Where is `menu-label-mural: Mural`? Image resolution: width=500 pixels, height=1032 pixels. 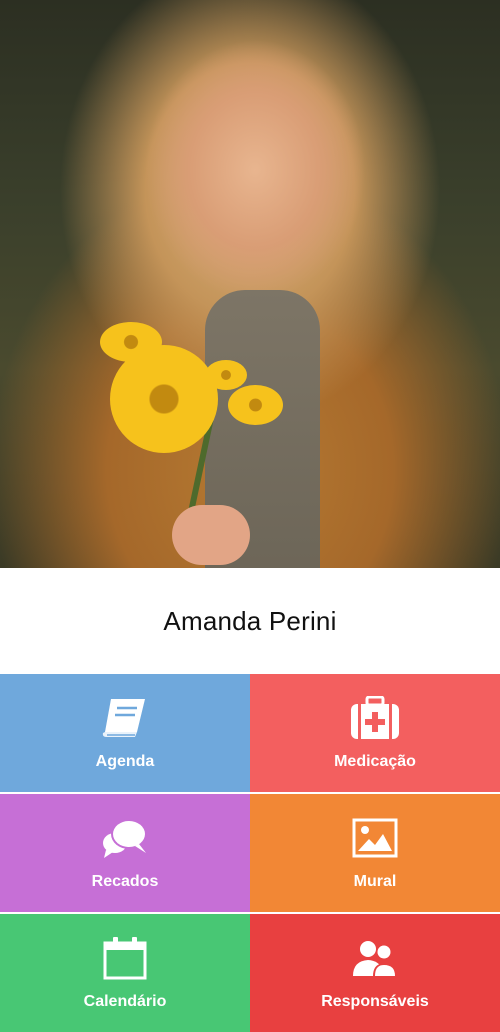
menu-label-mural: Mural is located at coordinates (375, 881).